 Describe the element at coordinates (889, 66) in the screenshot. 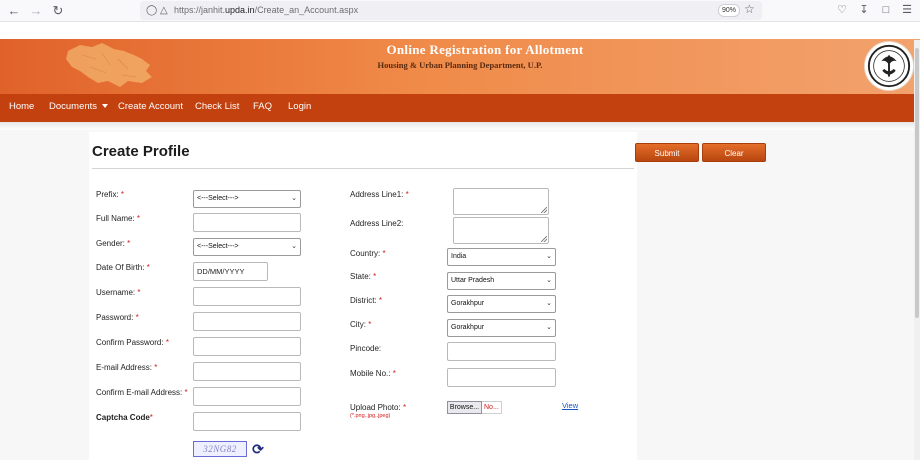

I see `up-emblem-logo` at that location.